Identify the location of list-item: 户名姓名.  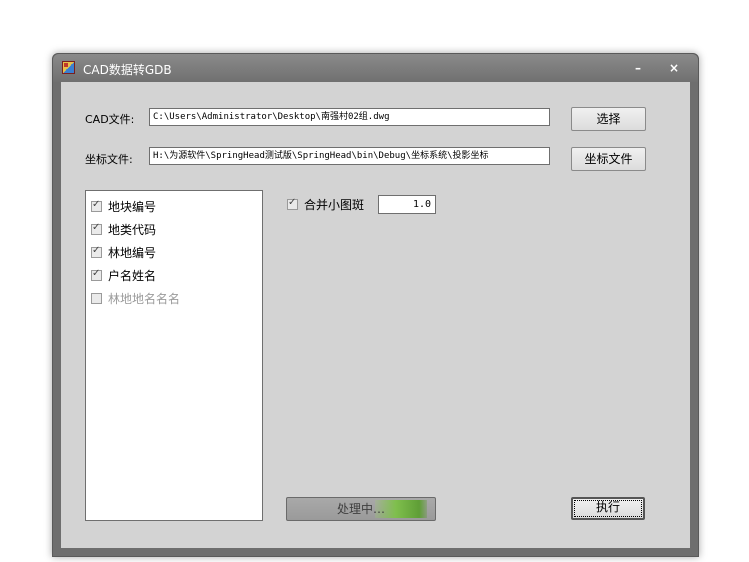
(123, 276).